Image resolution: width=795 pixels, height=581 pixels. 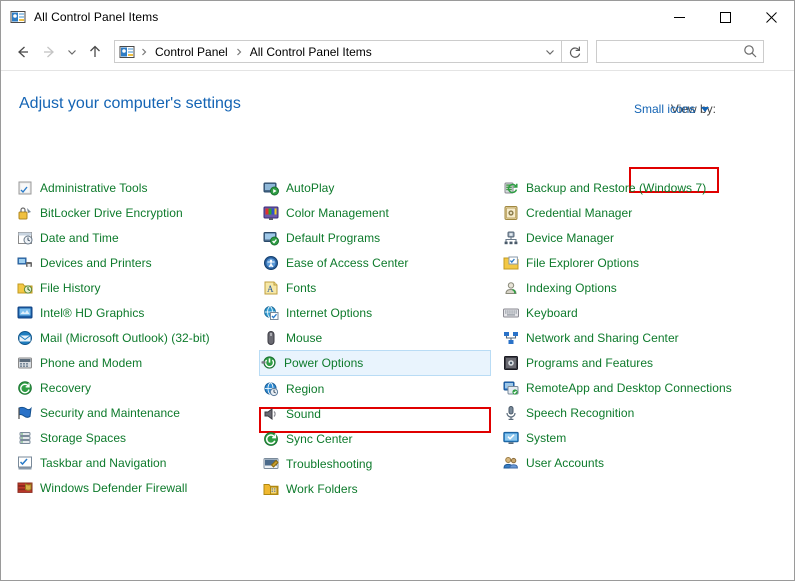 I want to click on address-bar: Control Panel All Control Panel Items, so click(x=338, y=51).